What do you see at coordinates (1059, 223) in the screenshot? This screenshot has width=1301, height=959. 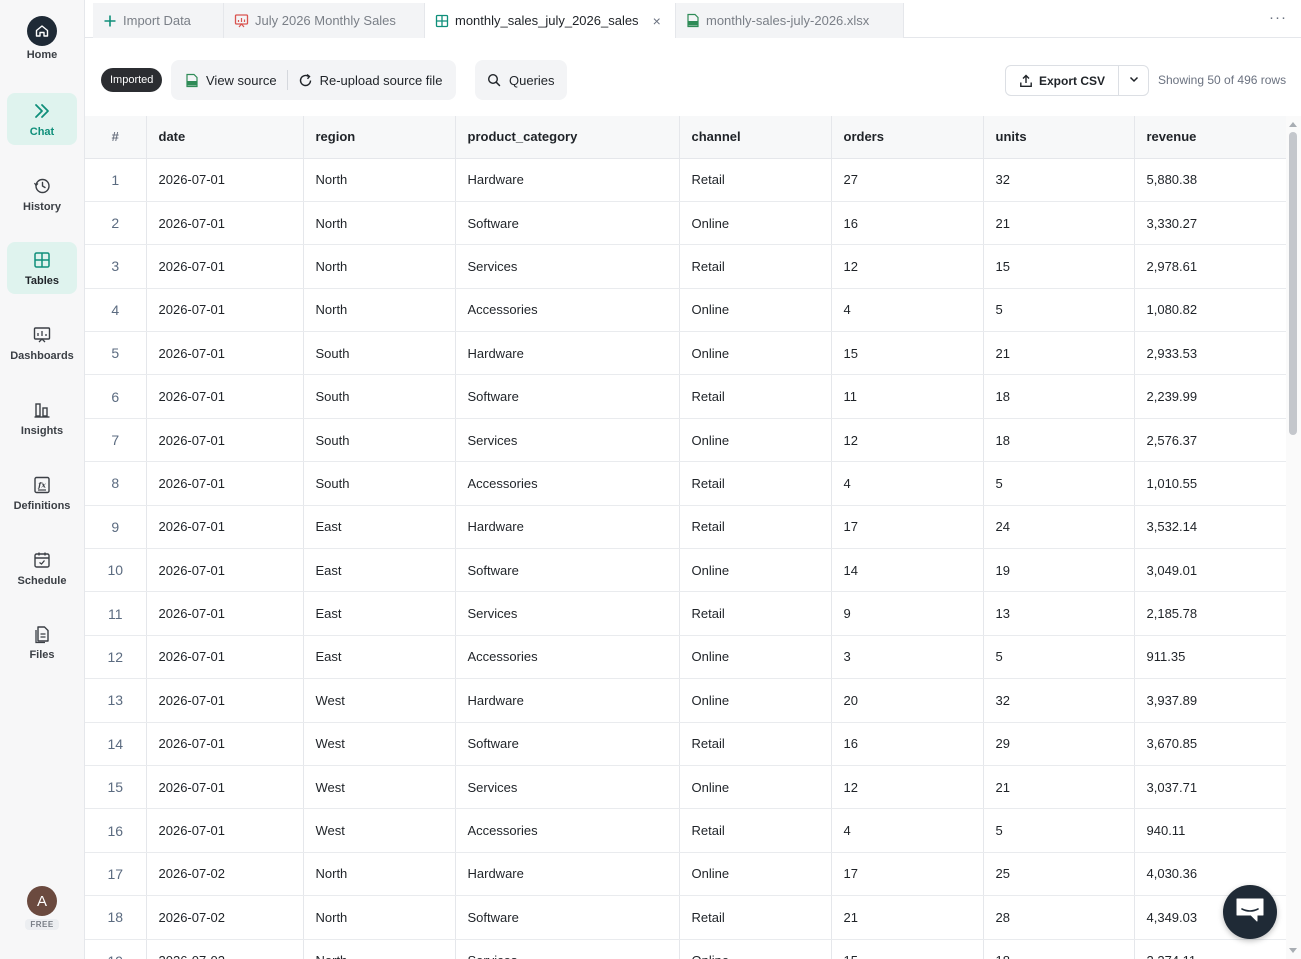 I see `cell-units: 21` at bounding box center [1059, 223].